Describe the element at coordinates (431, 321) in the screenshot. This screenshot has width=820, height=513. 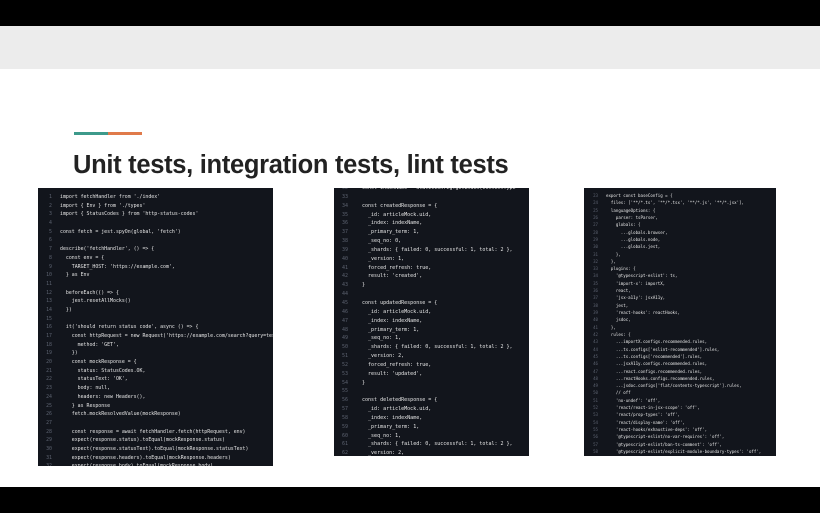
I see `code-line: 47 _index: indexName,` at that location.